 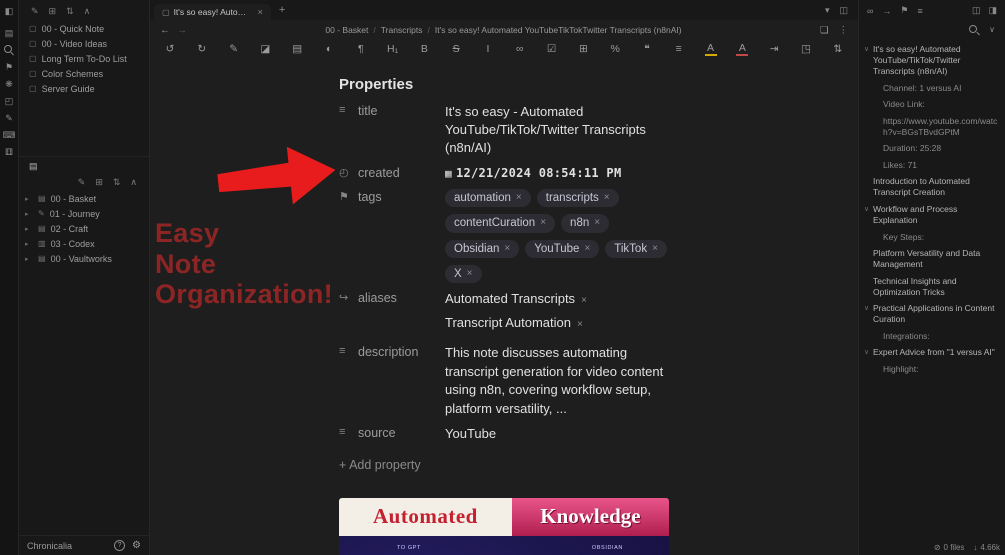 What do you see at coordinates (827, 10) in the screenshot?
I see `tab-list-icon: ▾` at bounding box center [827, 10].